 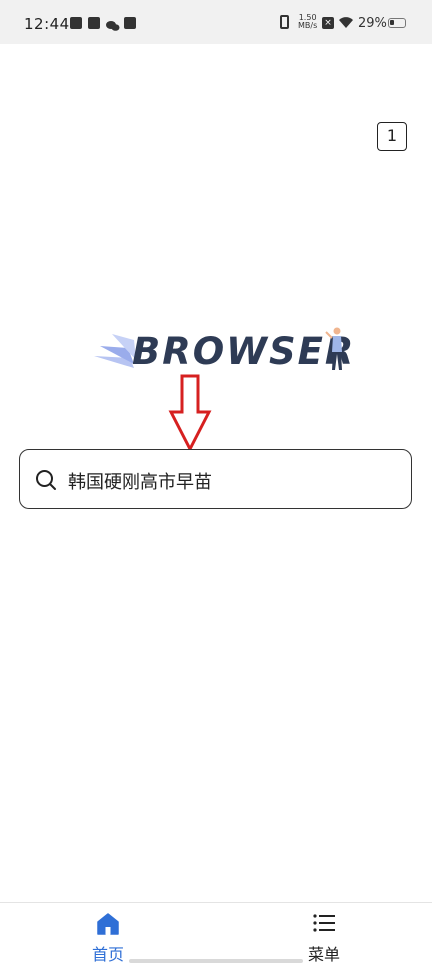 What do you see at coordinates (140, 482) in the screenshot?
I see `search-query-text: 韩国硬刚高市早苗` at bounding box center [140, 482].